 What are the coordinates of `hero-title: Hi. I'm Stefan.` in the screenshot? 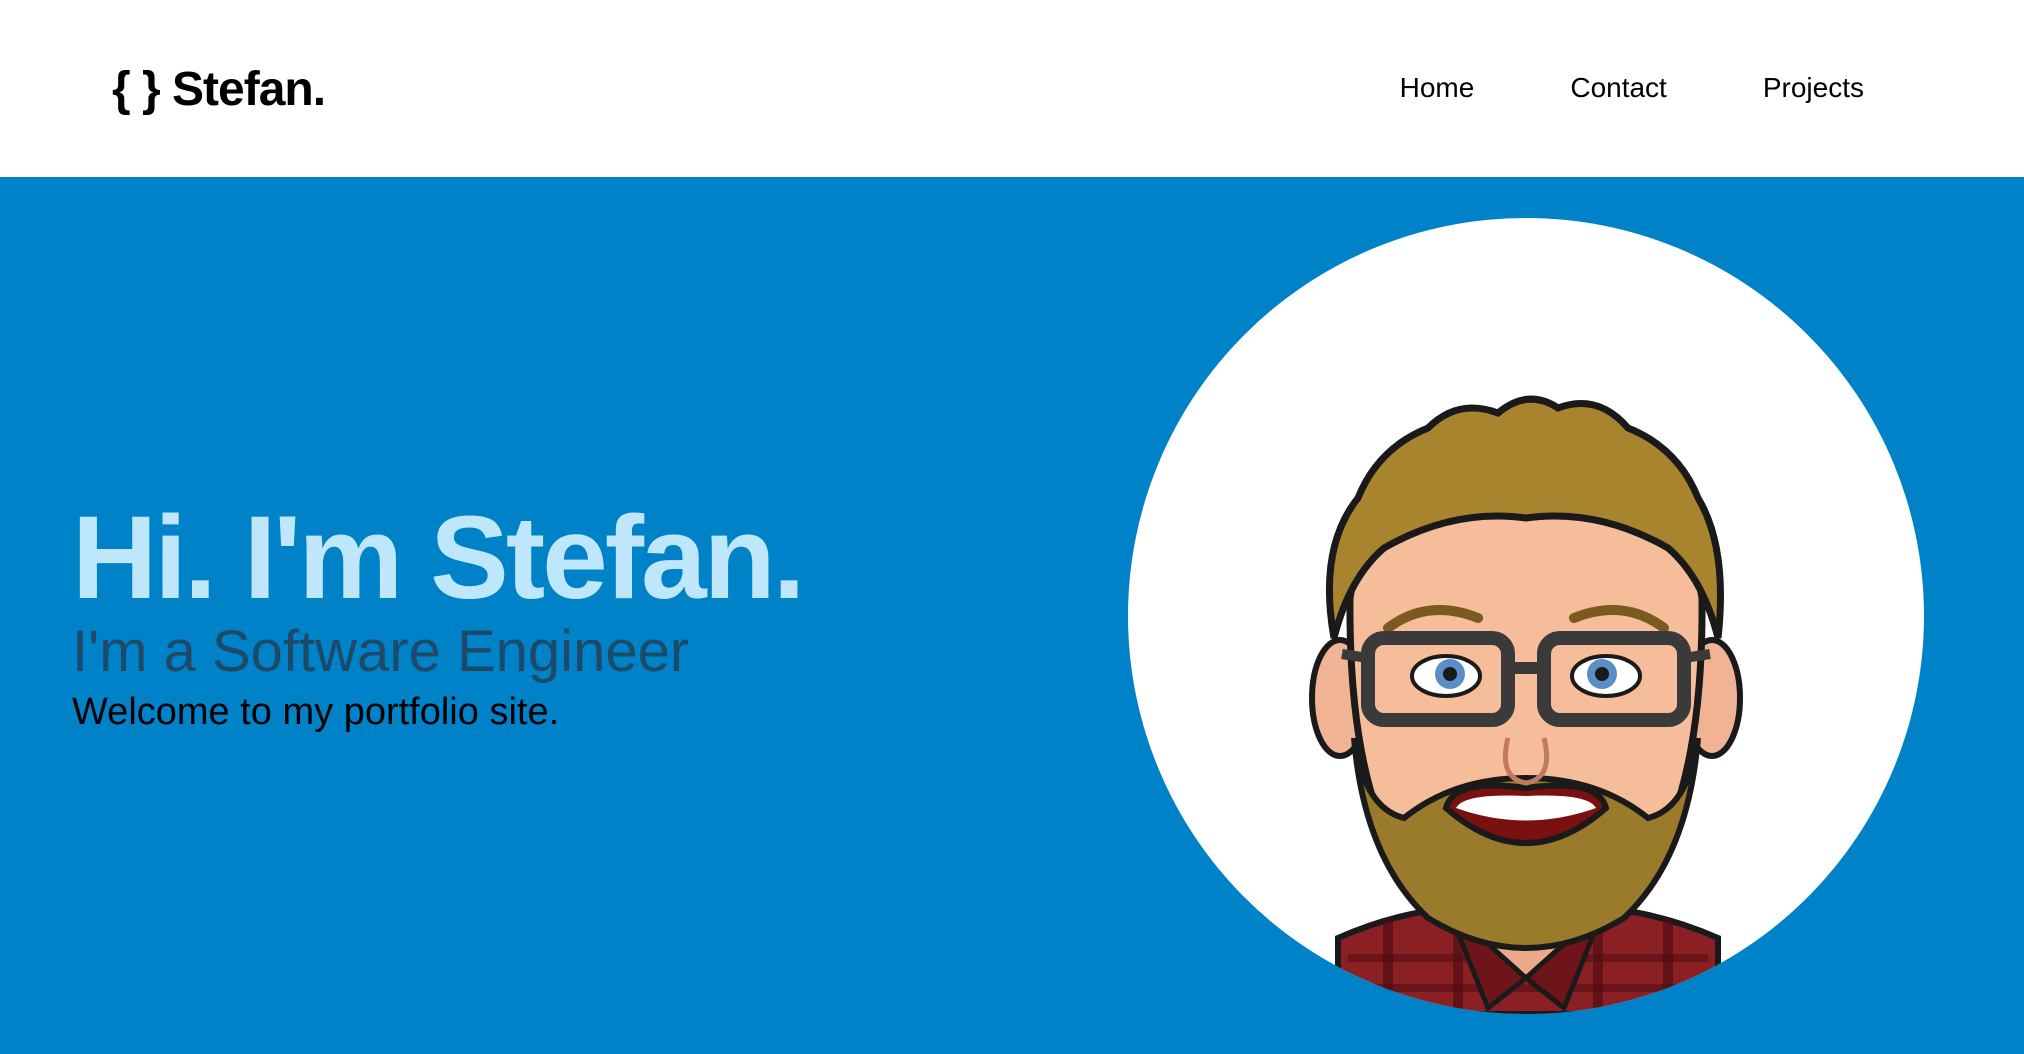 It's located at (439, 558).